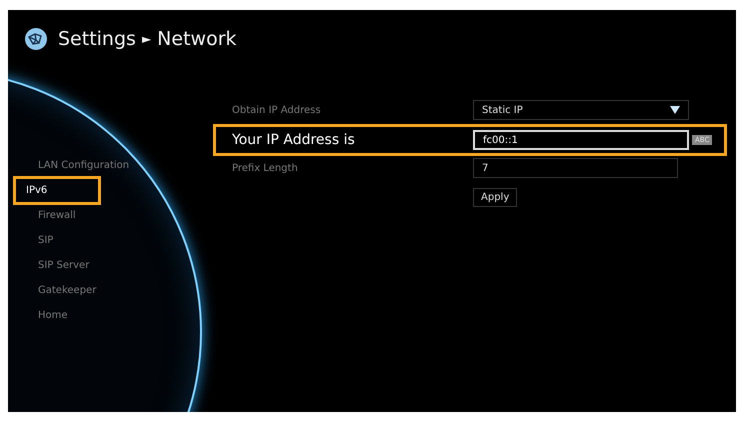 The image size is (743, 421). I want to click on sidebar-item: SIP, so click(34, 240).